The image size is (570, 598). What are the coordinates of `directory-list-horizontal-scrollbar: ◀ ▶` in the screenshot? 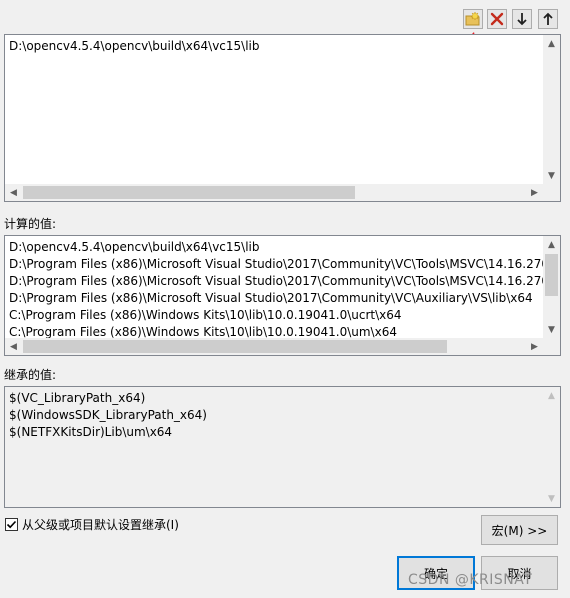 It's located at (274, 192).